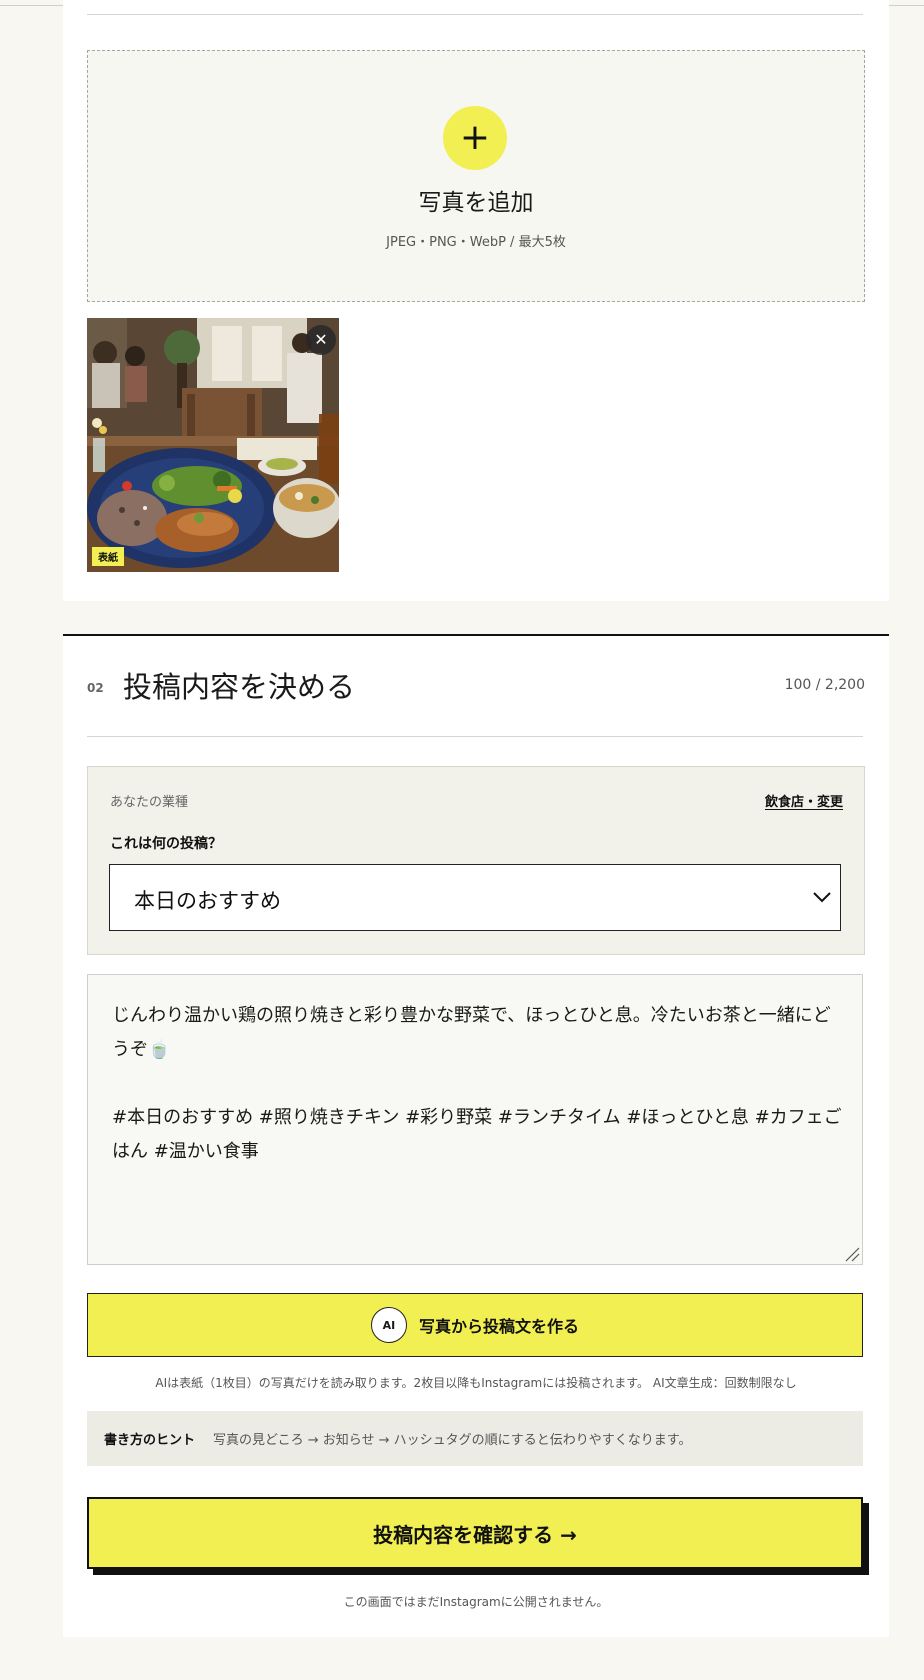 This screenshot has width=924, height=1680. I want to click on upload-title: 写真を追加, so click(476, 203).